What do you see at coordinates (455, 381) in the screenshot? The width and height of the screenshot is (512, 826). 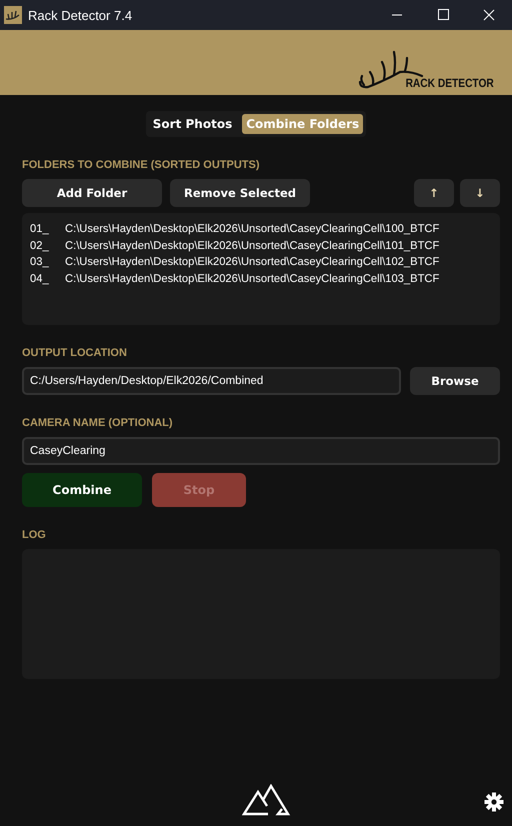 I see `browse-button: Browse` at bounding box center [455, 381].